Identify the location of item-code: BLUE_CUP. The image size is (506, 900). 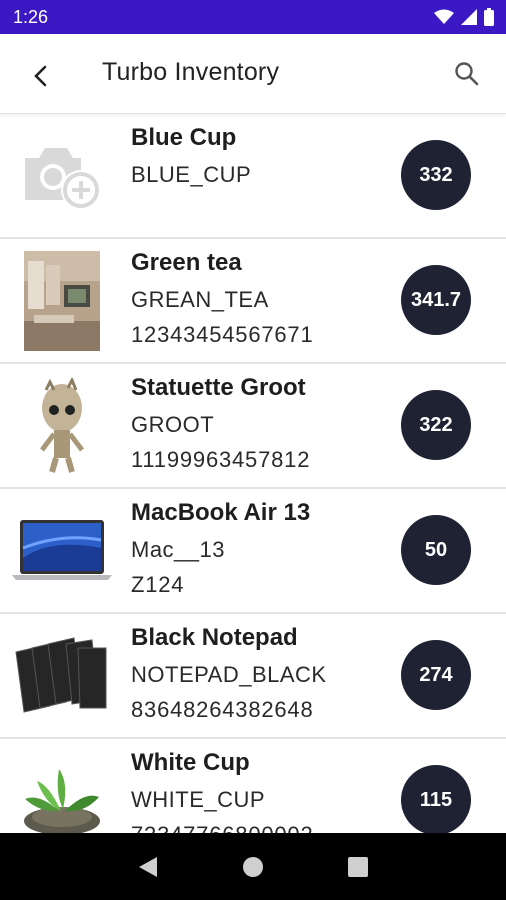
(191, 174).